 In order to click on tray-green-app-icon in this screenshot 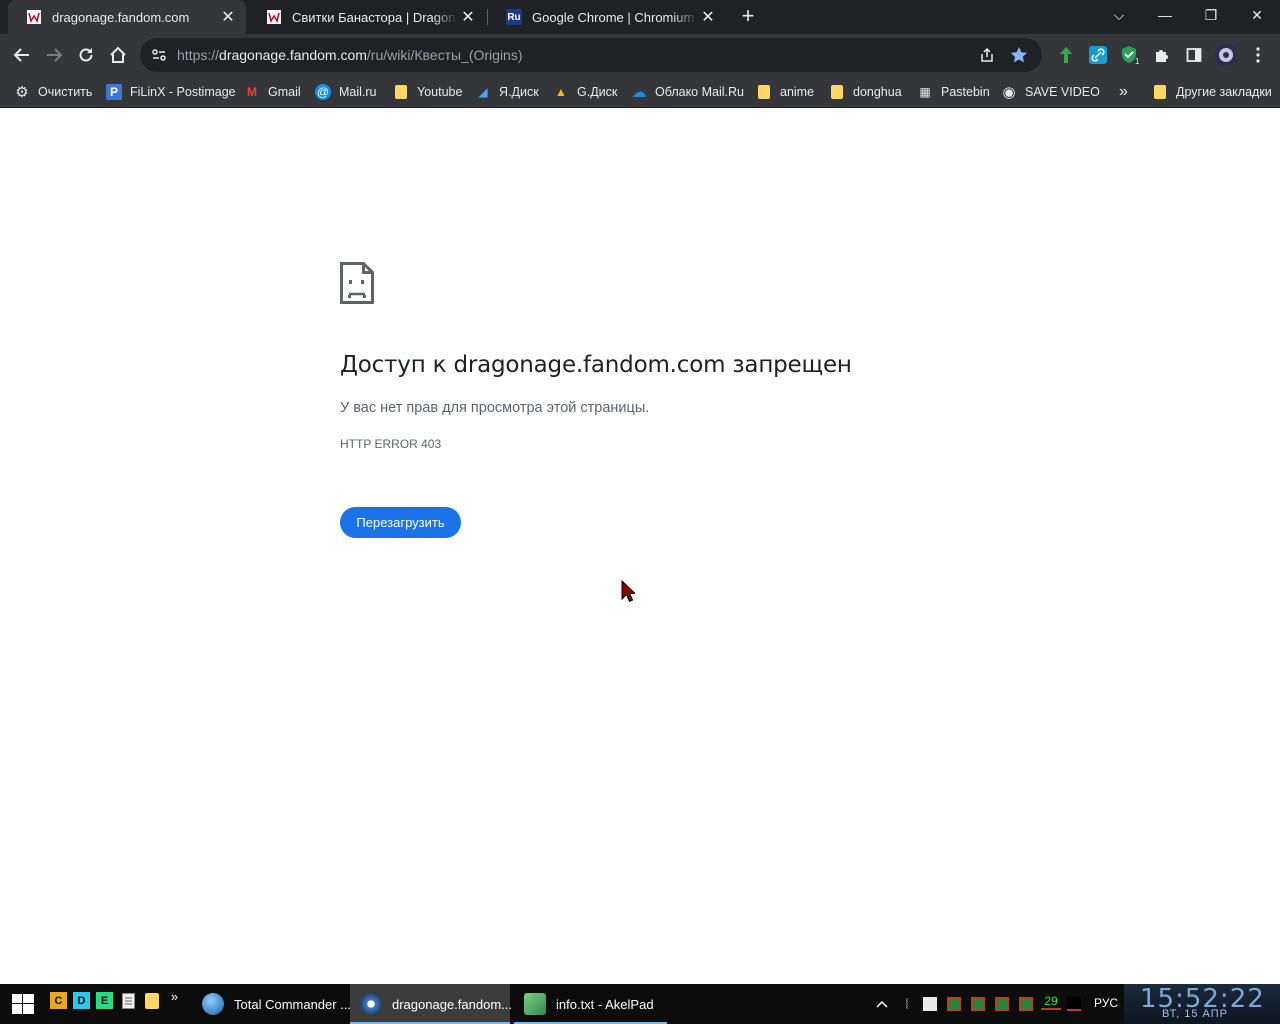, I will do `click(954, 1004)`.